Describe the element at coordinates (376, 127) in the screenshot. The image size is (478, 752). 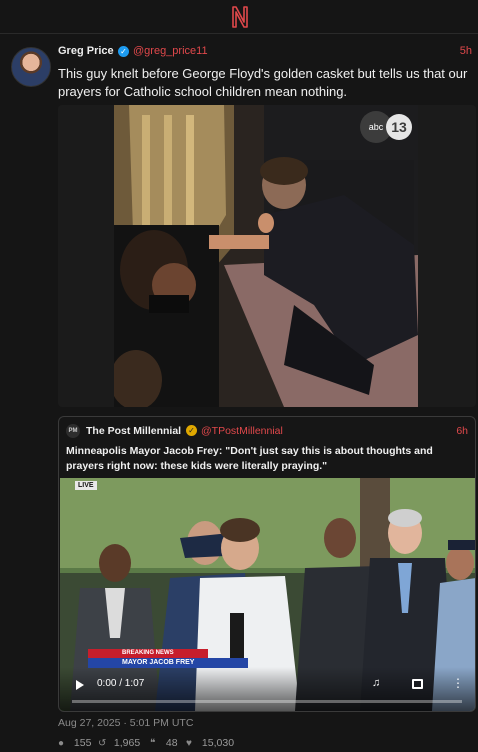
I see `svg-text: abc` at that location.